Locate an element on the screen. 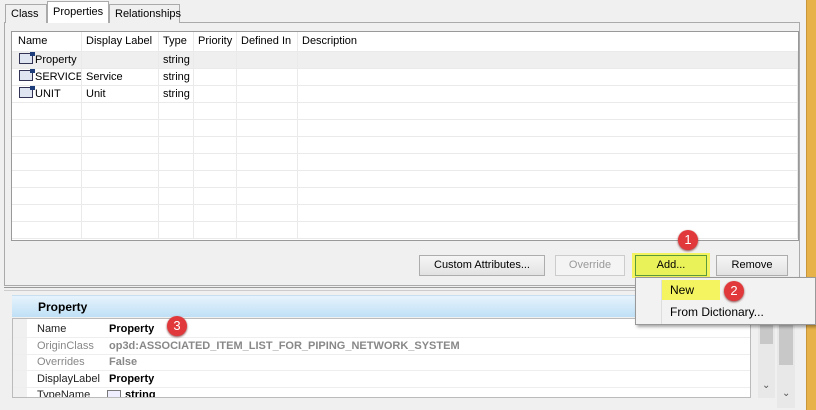  cell-name: Property is located at coordinates (48, 60).